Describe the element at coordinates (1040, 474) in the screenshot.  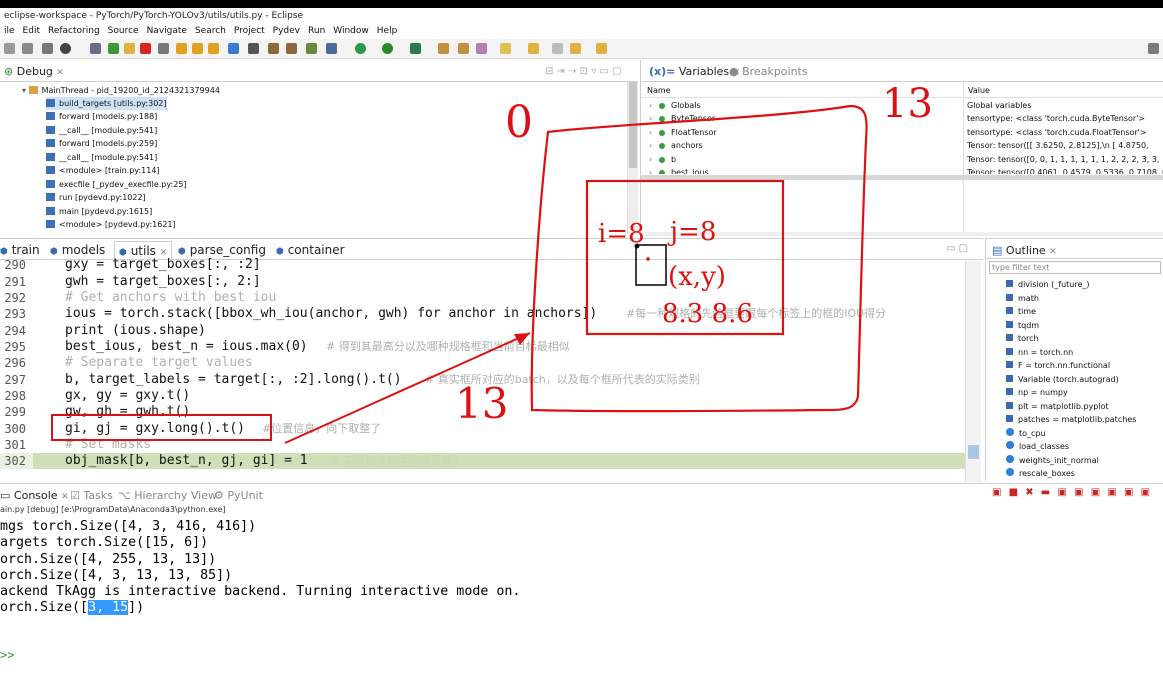
I see `outline-item: rescale_boxes` at that location.